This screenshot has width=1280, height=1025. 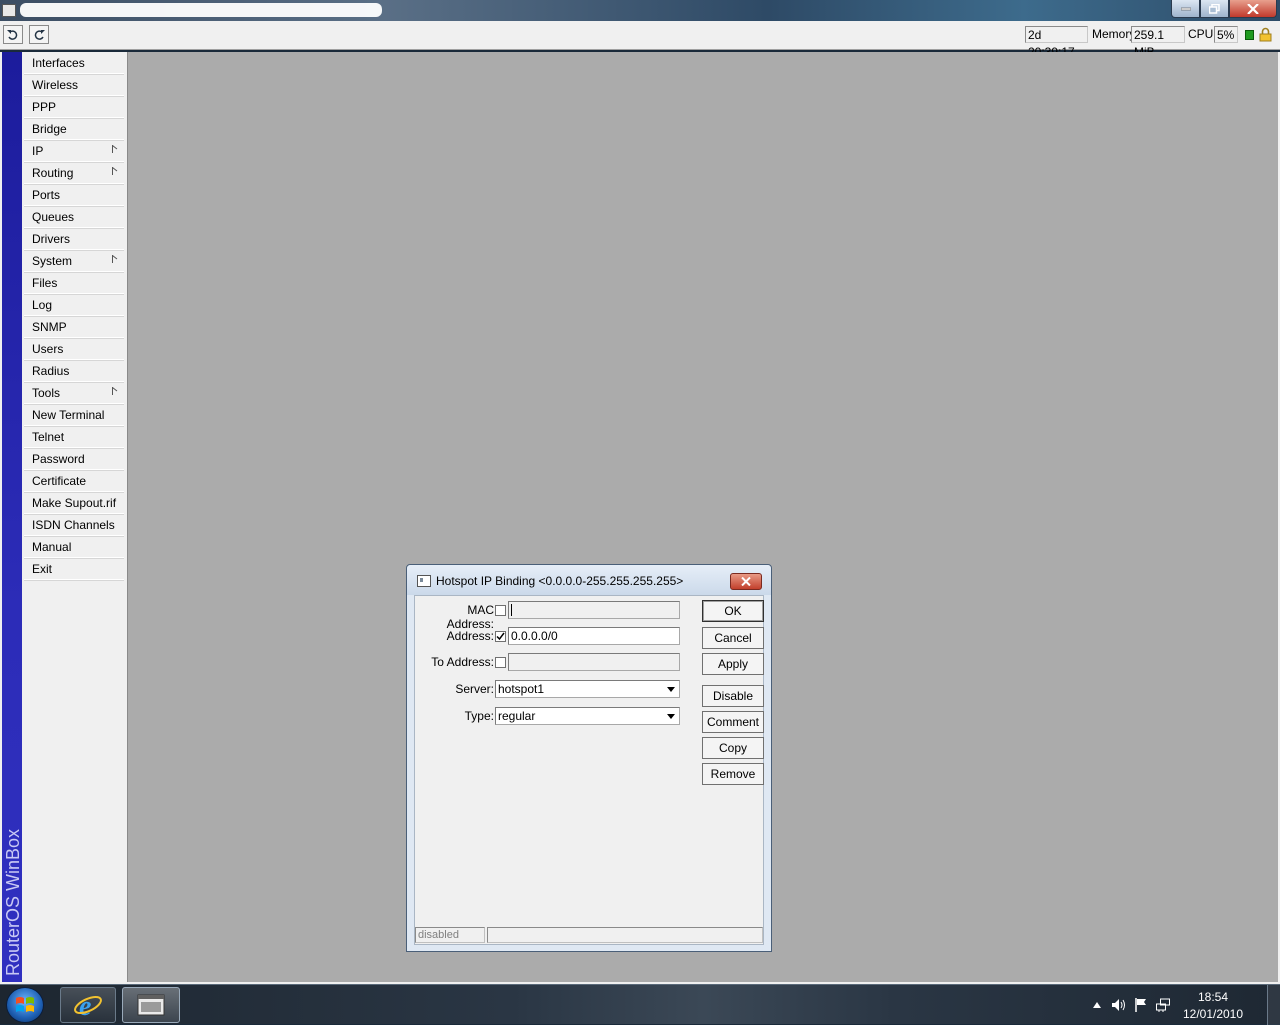 I want to click on menu-item-label: Tools, so click(x=46, y=393).